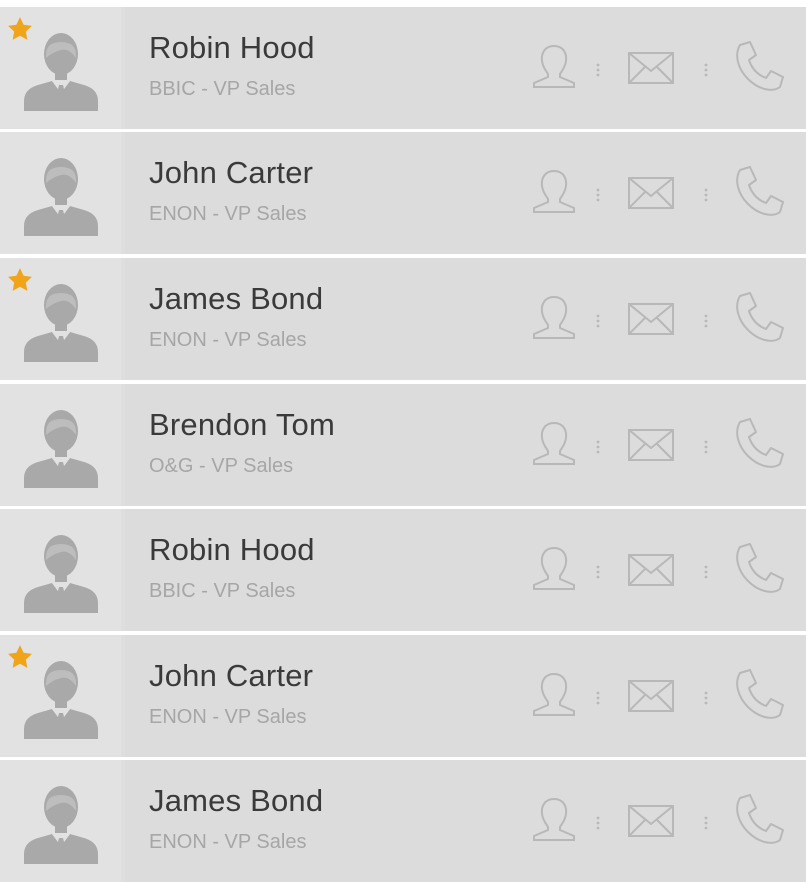 The image size is (806, 882). I want to click on contact-row: Brendon Tom O&G - VP Sales, so click(403, 445).